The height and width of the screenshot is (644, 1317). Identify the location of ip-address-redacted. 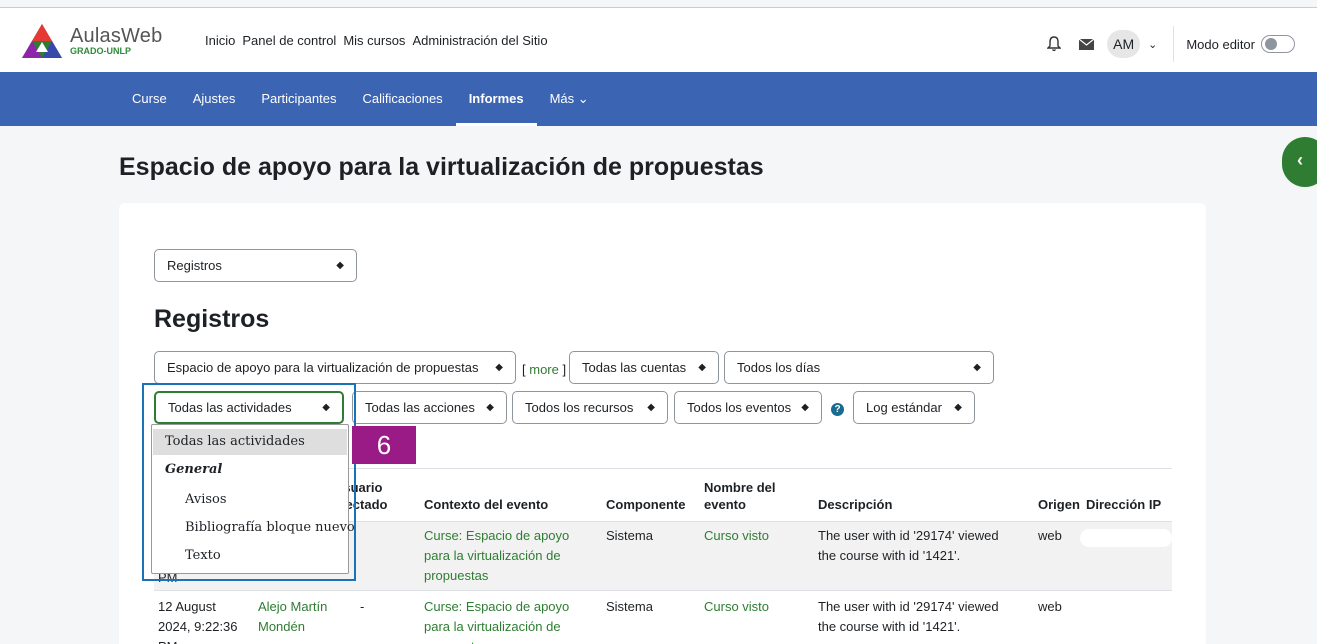
(1126, 538).